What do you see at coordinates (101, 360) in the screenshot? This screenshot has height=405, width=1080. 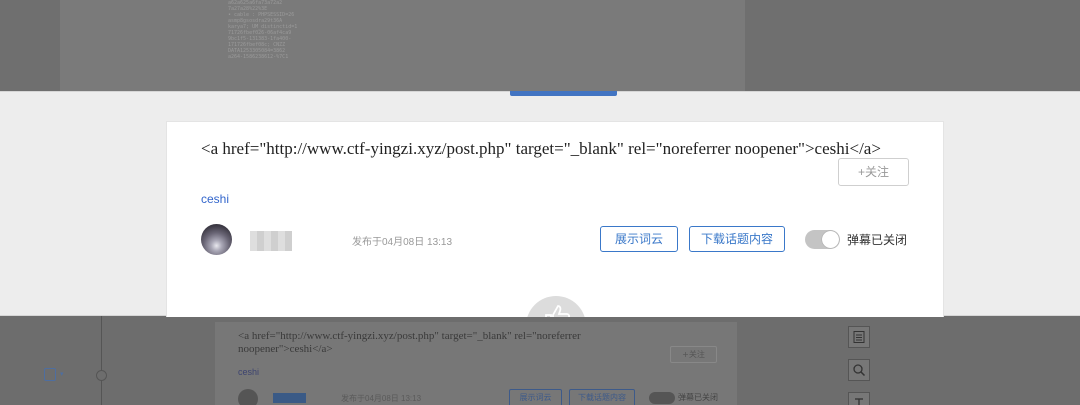 I see `background-timeline-line` at bounding box center [101, 360].